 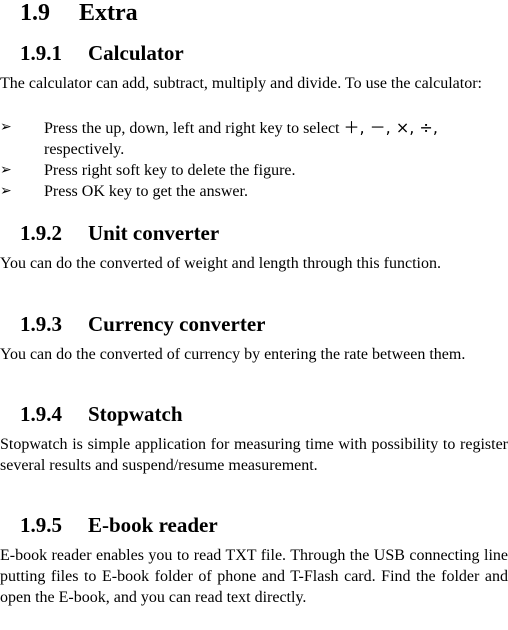 I want to click on subsection-title: Currency converter, so click(x=177, y=324).